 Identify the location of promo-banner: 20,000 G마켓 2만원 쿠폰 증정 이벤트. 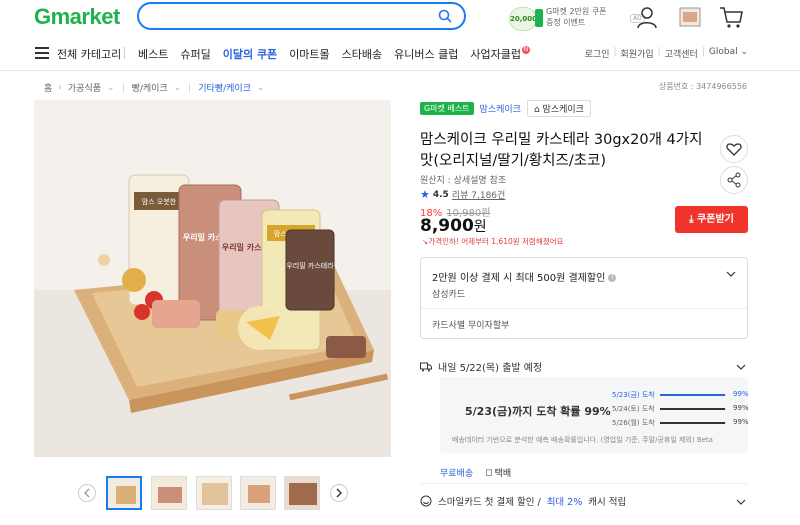
(563, 19).